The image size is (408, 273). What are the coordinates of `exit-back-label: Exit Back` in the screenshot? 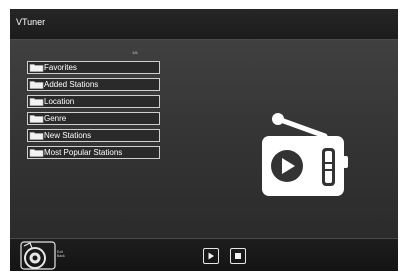 It's located at (61, 254).